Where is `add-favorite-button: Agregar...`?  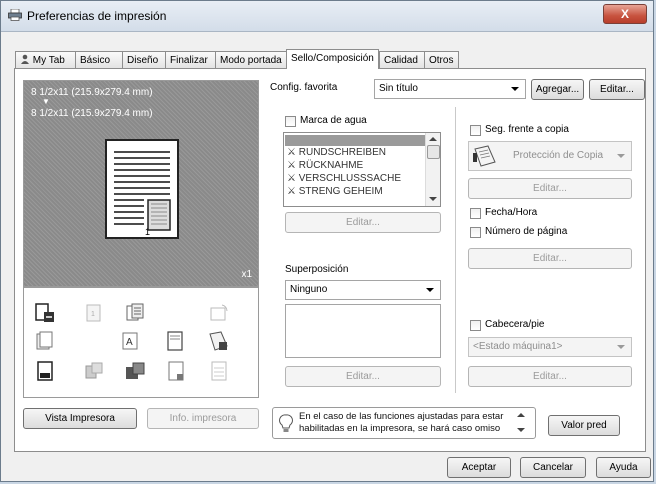
add-favorite-button: Agregar... is located at coordinates (557, 89).